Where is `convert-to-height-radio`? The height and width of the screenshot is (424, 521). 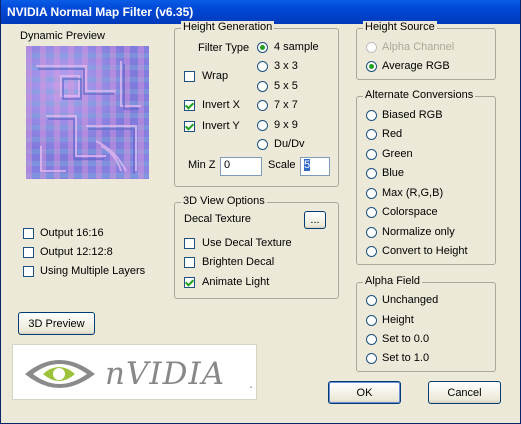 convert-to-height-radio is located at coordinates (371, 251).